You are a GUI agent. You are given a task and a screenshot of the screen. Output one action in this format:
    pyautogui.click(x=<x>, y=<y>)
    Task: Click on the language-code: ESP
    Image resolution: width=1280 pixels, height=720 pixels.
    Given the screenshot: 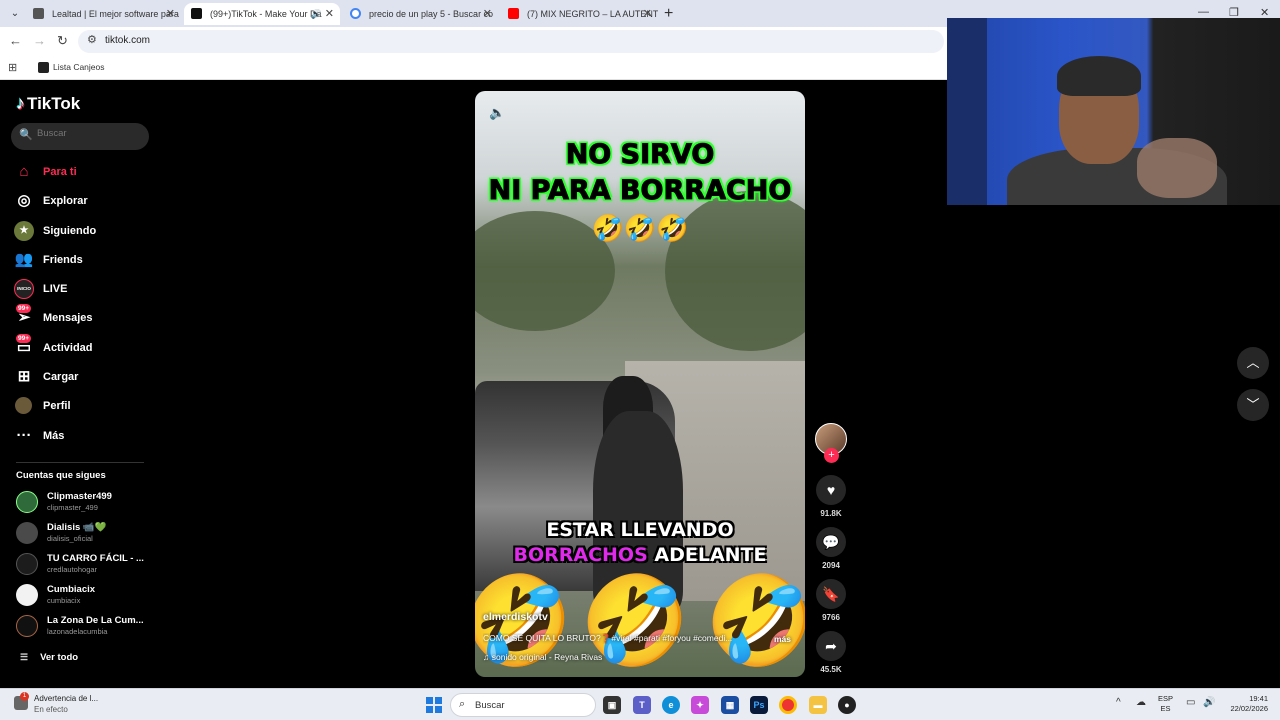 What is the action you would take?
    pyautogui.click(x=1166, y=698)
    